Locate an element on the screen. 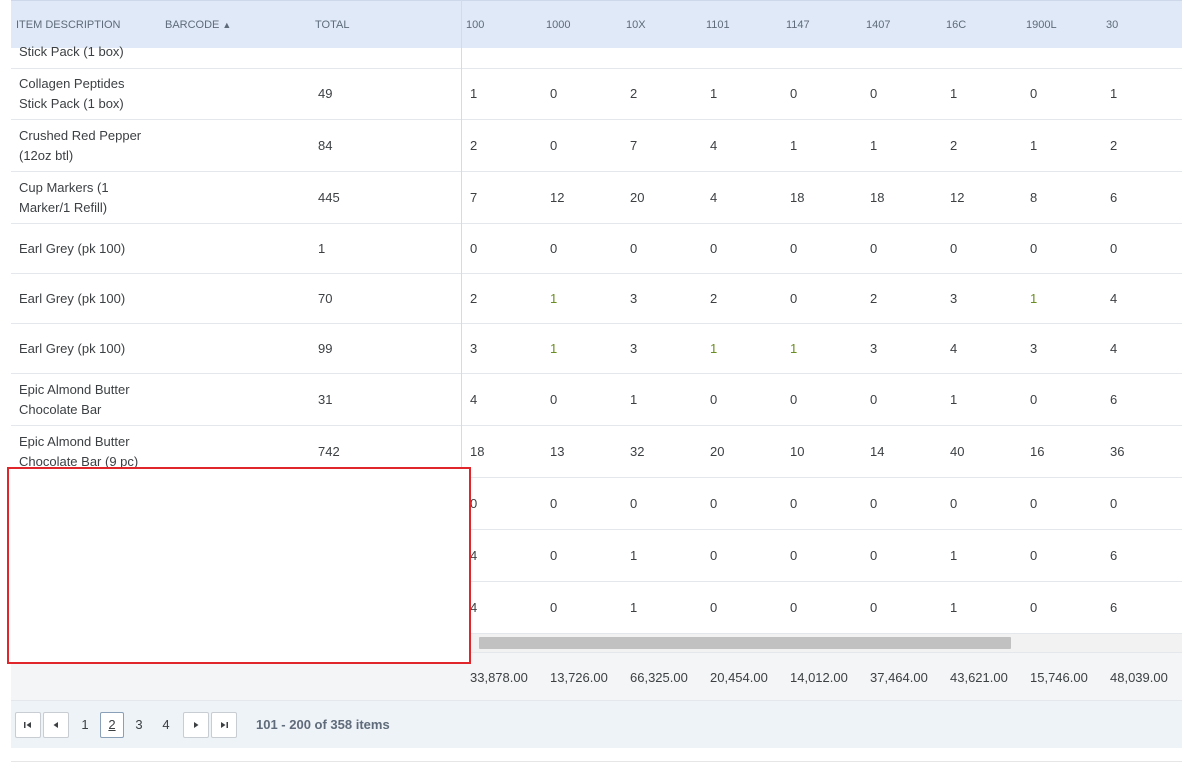  scrollbar-thumb is located at coordinates (745, 643).